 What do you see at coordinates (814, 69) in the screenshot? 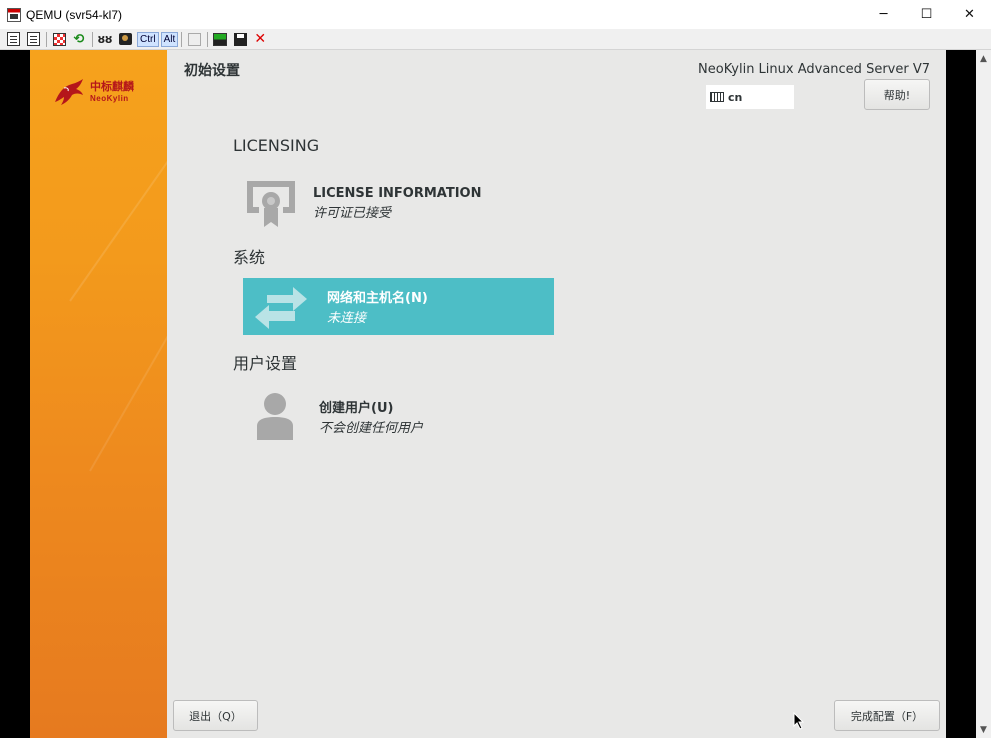
I see `product-title: NeoKylin Linux Advanced Server V7` at bounding box center [814, 69].